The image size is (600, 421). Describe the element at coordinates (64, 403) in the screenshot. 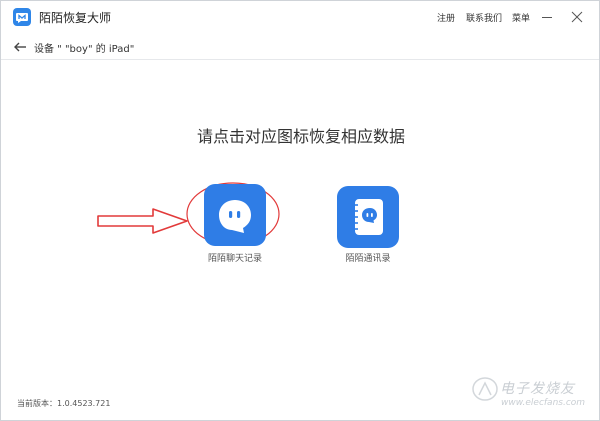

I see `version-label: 当前版本：1.0.4523.721` at that location.